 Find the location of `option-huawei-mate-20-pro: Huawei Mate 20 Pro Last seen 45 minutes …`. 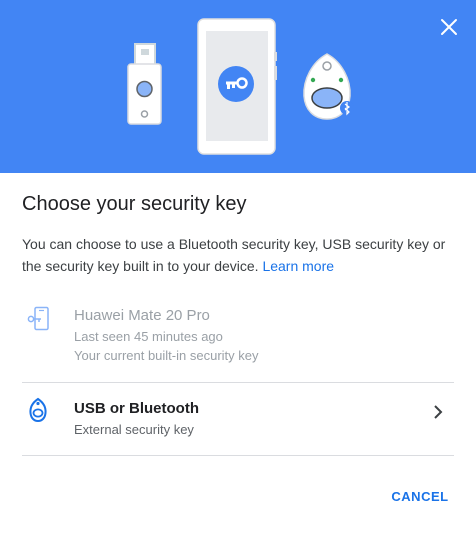

option-huawei-mate-20-pro: Huawei Mate 20 Pro Last seen 45 minutes … is located at coordinates (238, 341).